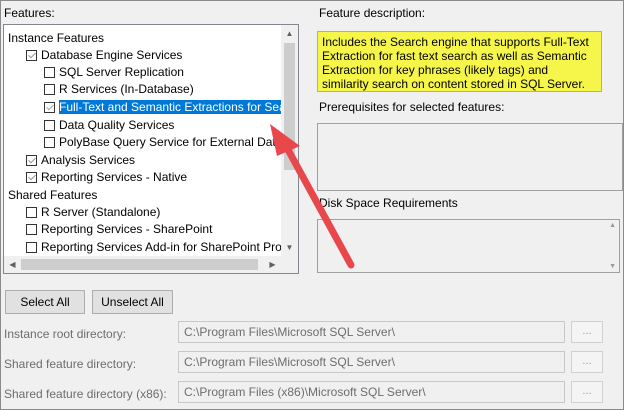 This screenshot has height=410, width=624. I want to click on scroll-left-arrow-icon: ◀, so click(12, 264).